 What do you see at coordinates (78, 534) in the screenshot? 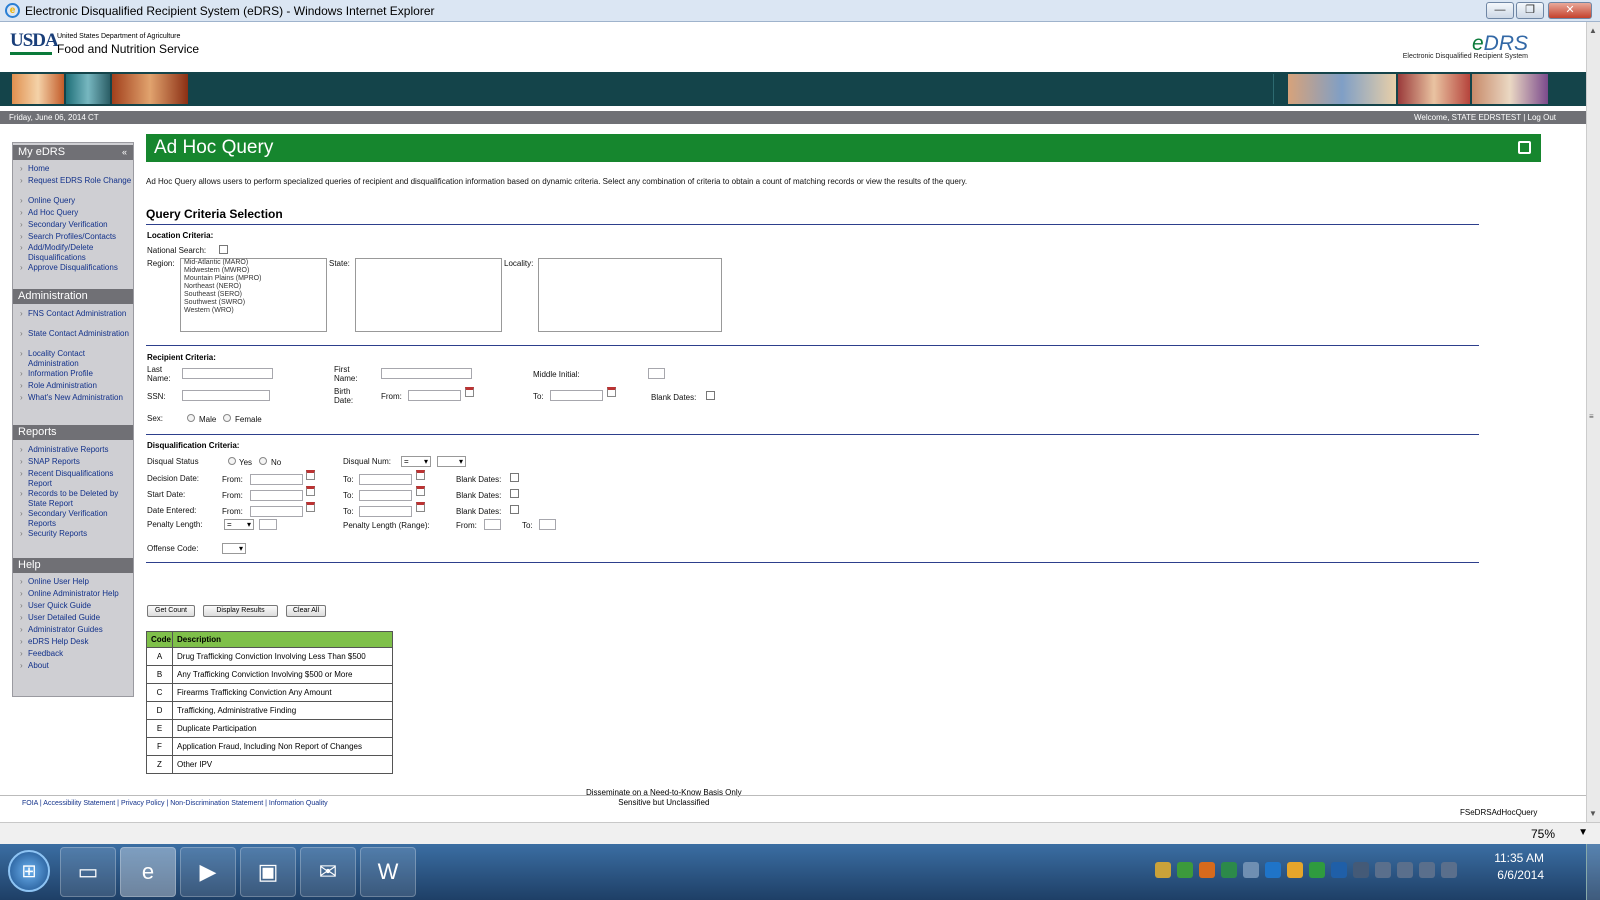
I see `sidebar-item-security-reports: Security Reports` at bounding box center [78, 534].